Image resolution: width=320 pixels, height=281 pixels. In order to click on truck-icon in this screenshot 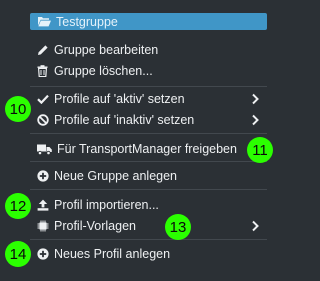, I will do `click(44, 149)`.